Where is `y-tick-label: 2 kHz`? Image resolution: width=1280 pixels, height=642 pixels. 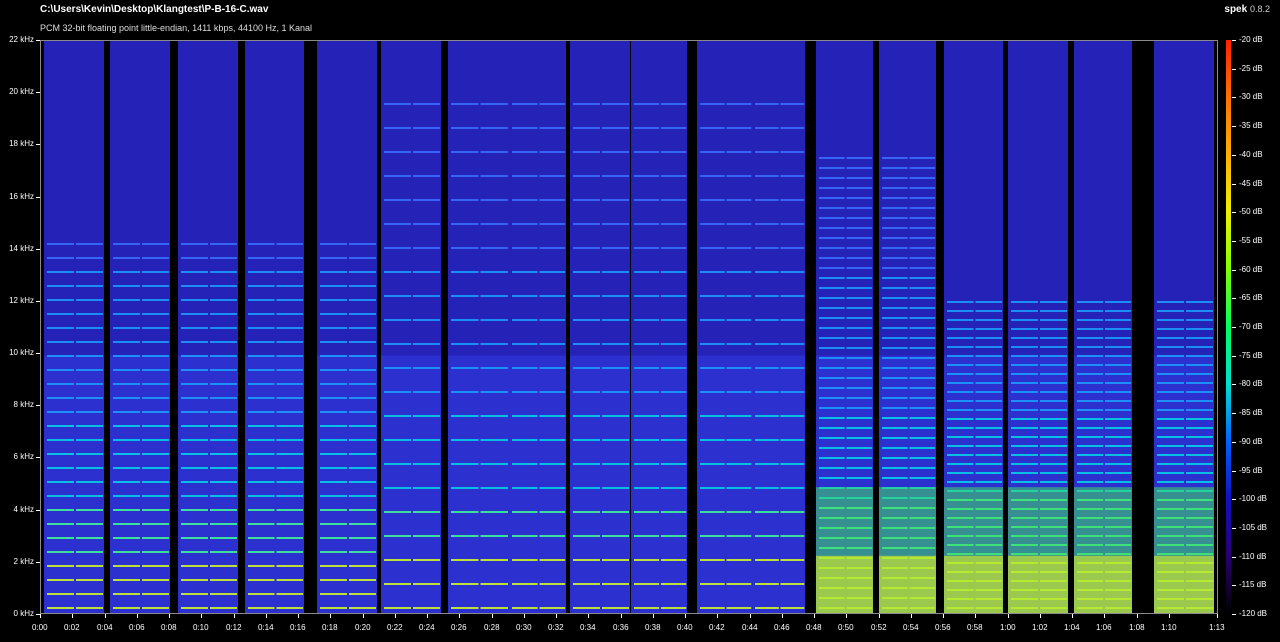 y-tick-label: 2 kHz is located at coordinates (23, 561).